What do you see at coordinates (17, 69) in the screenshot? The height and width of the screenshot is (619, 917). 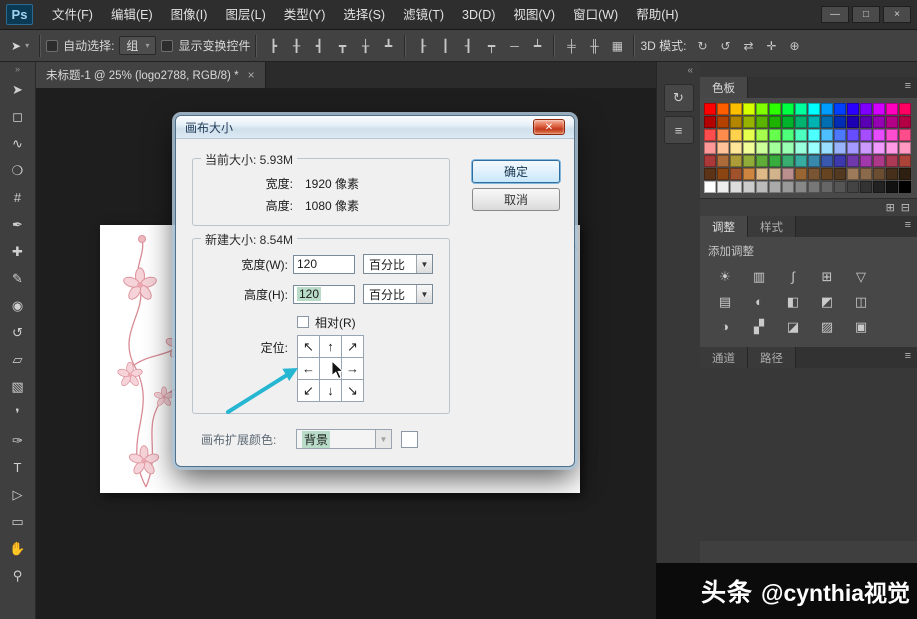 I see `toolbar-collapse-icon: »` at bounding box center [17, 69].